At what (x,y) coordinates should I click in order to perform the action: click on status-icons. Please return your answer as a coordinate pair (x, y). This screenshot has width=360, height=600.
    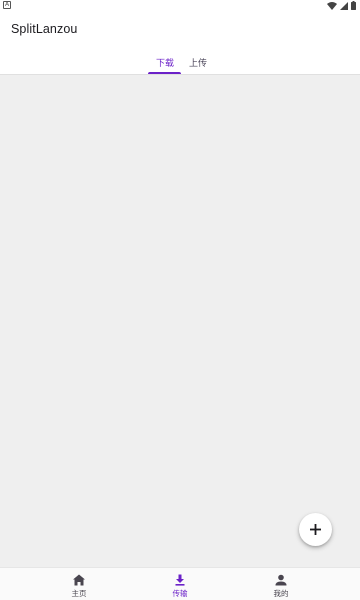
    Looking at the image, I should click on (341, 5).